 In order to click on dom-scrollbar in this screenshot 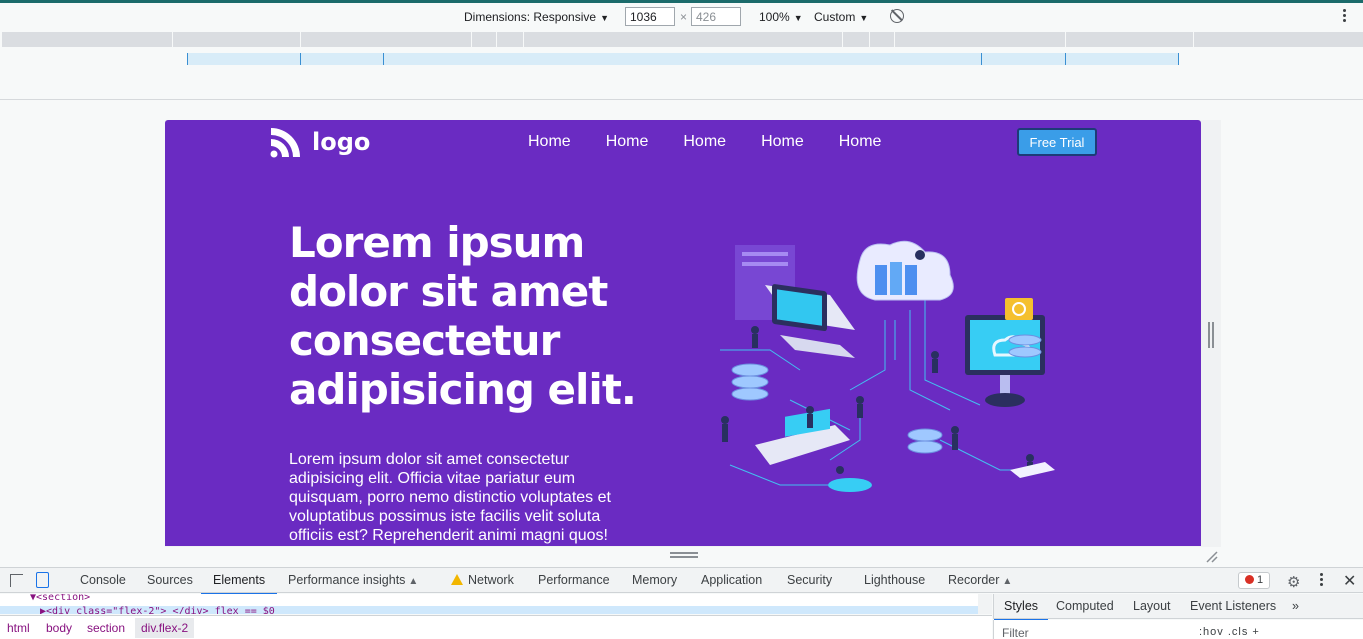, I will do `click(985, 604)`.